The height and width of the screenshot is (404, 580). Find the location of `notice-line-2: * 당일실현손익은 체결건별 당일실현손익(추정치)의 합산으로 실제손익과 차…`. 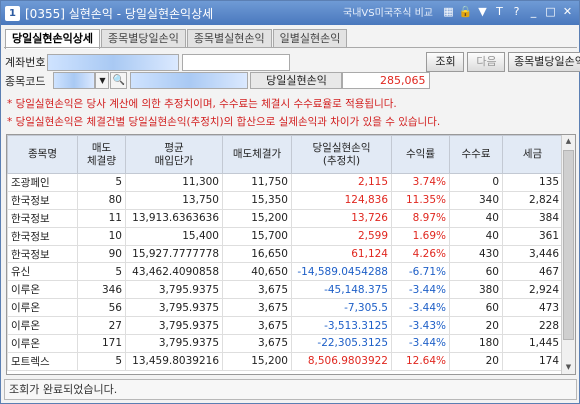

notice-line-2: * 당일실현손익은 체결건별 당일실현손익(추정치)의 합산으로 실제손익과 차… is located at coordinates (224, 122).